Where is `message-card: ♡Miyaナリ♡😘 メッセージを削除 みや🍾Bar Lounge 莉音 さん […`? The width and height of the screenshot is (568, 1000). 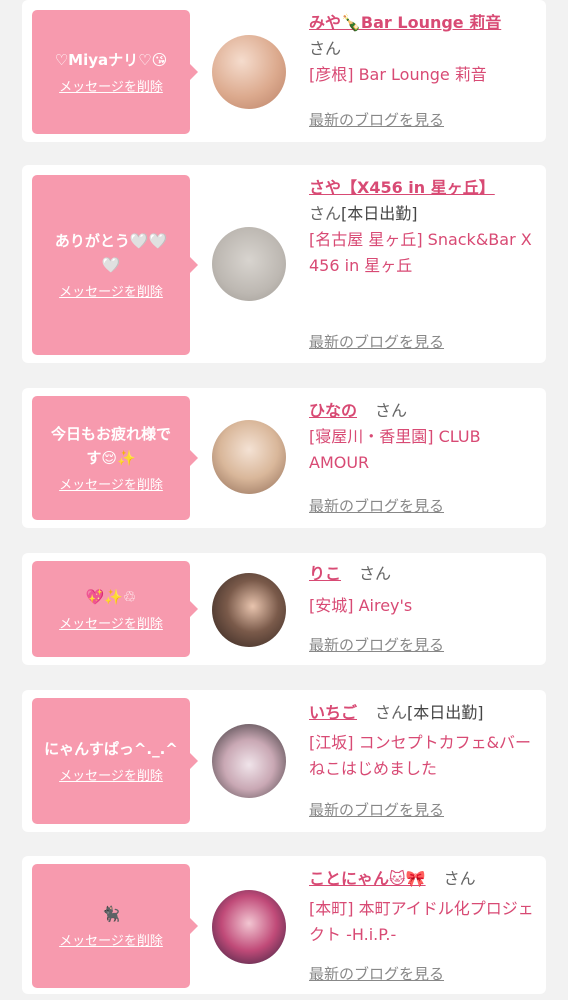
message-card: ♡Miyaナリ♡😘 メッセージを削除 みや🍾Bar Lounge 莉音 さん [… is located at coordinates (284, 71).